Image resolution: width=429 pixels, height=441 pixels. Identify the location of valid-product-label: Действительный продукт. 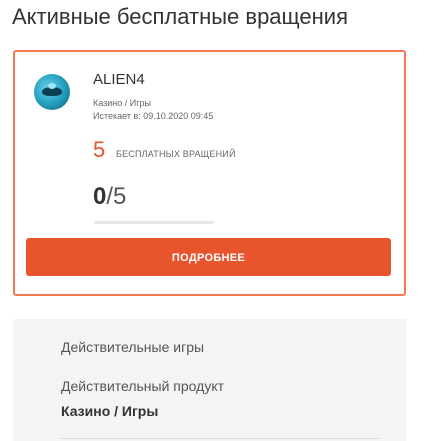
(143, 386).